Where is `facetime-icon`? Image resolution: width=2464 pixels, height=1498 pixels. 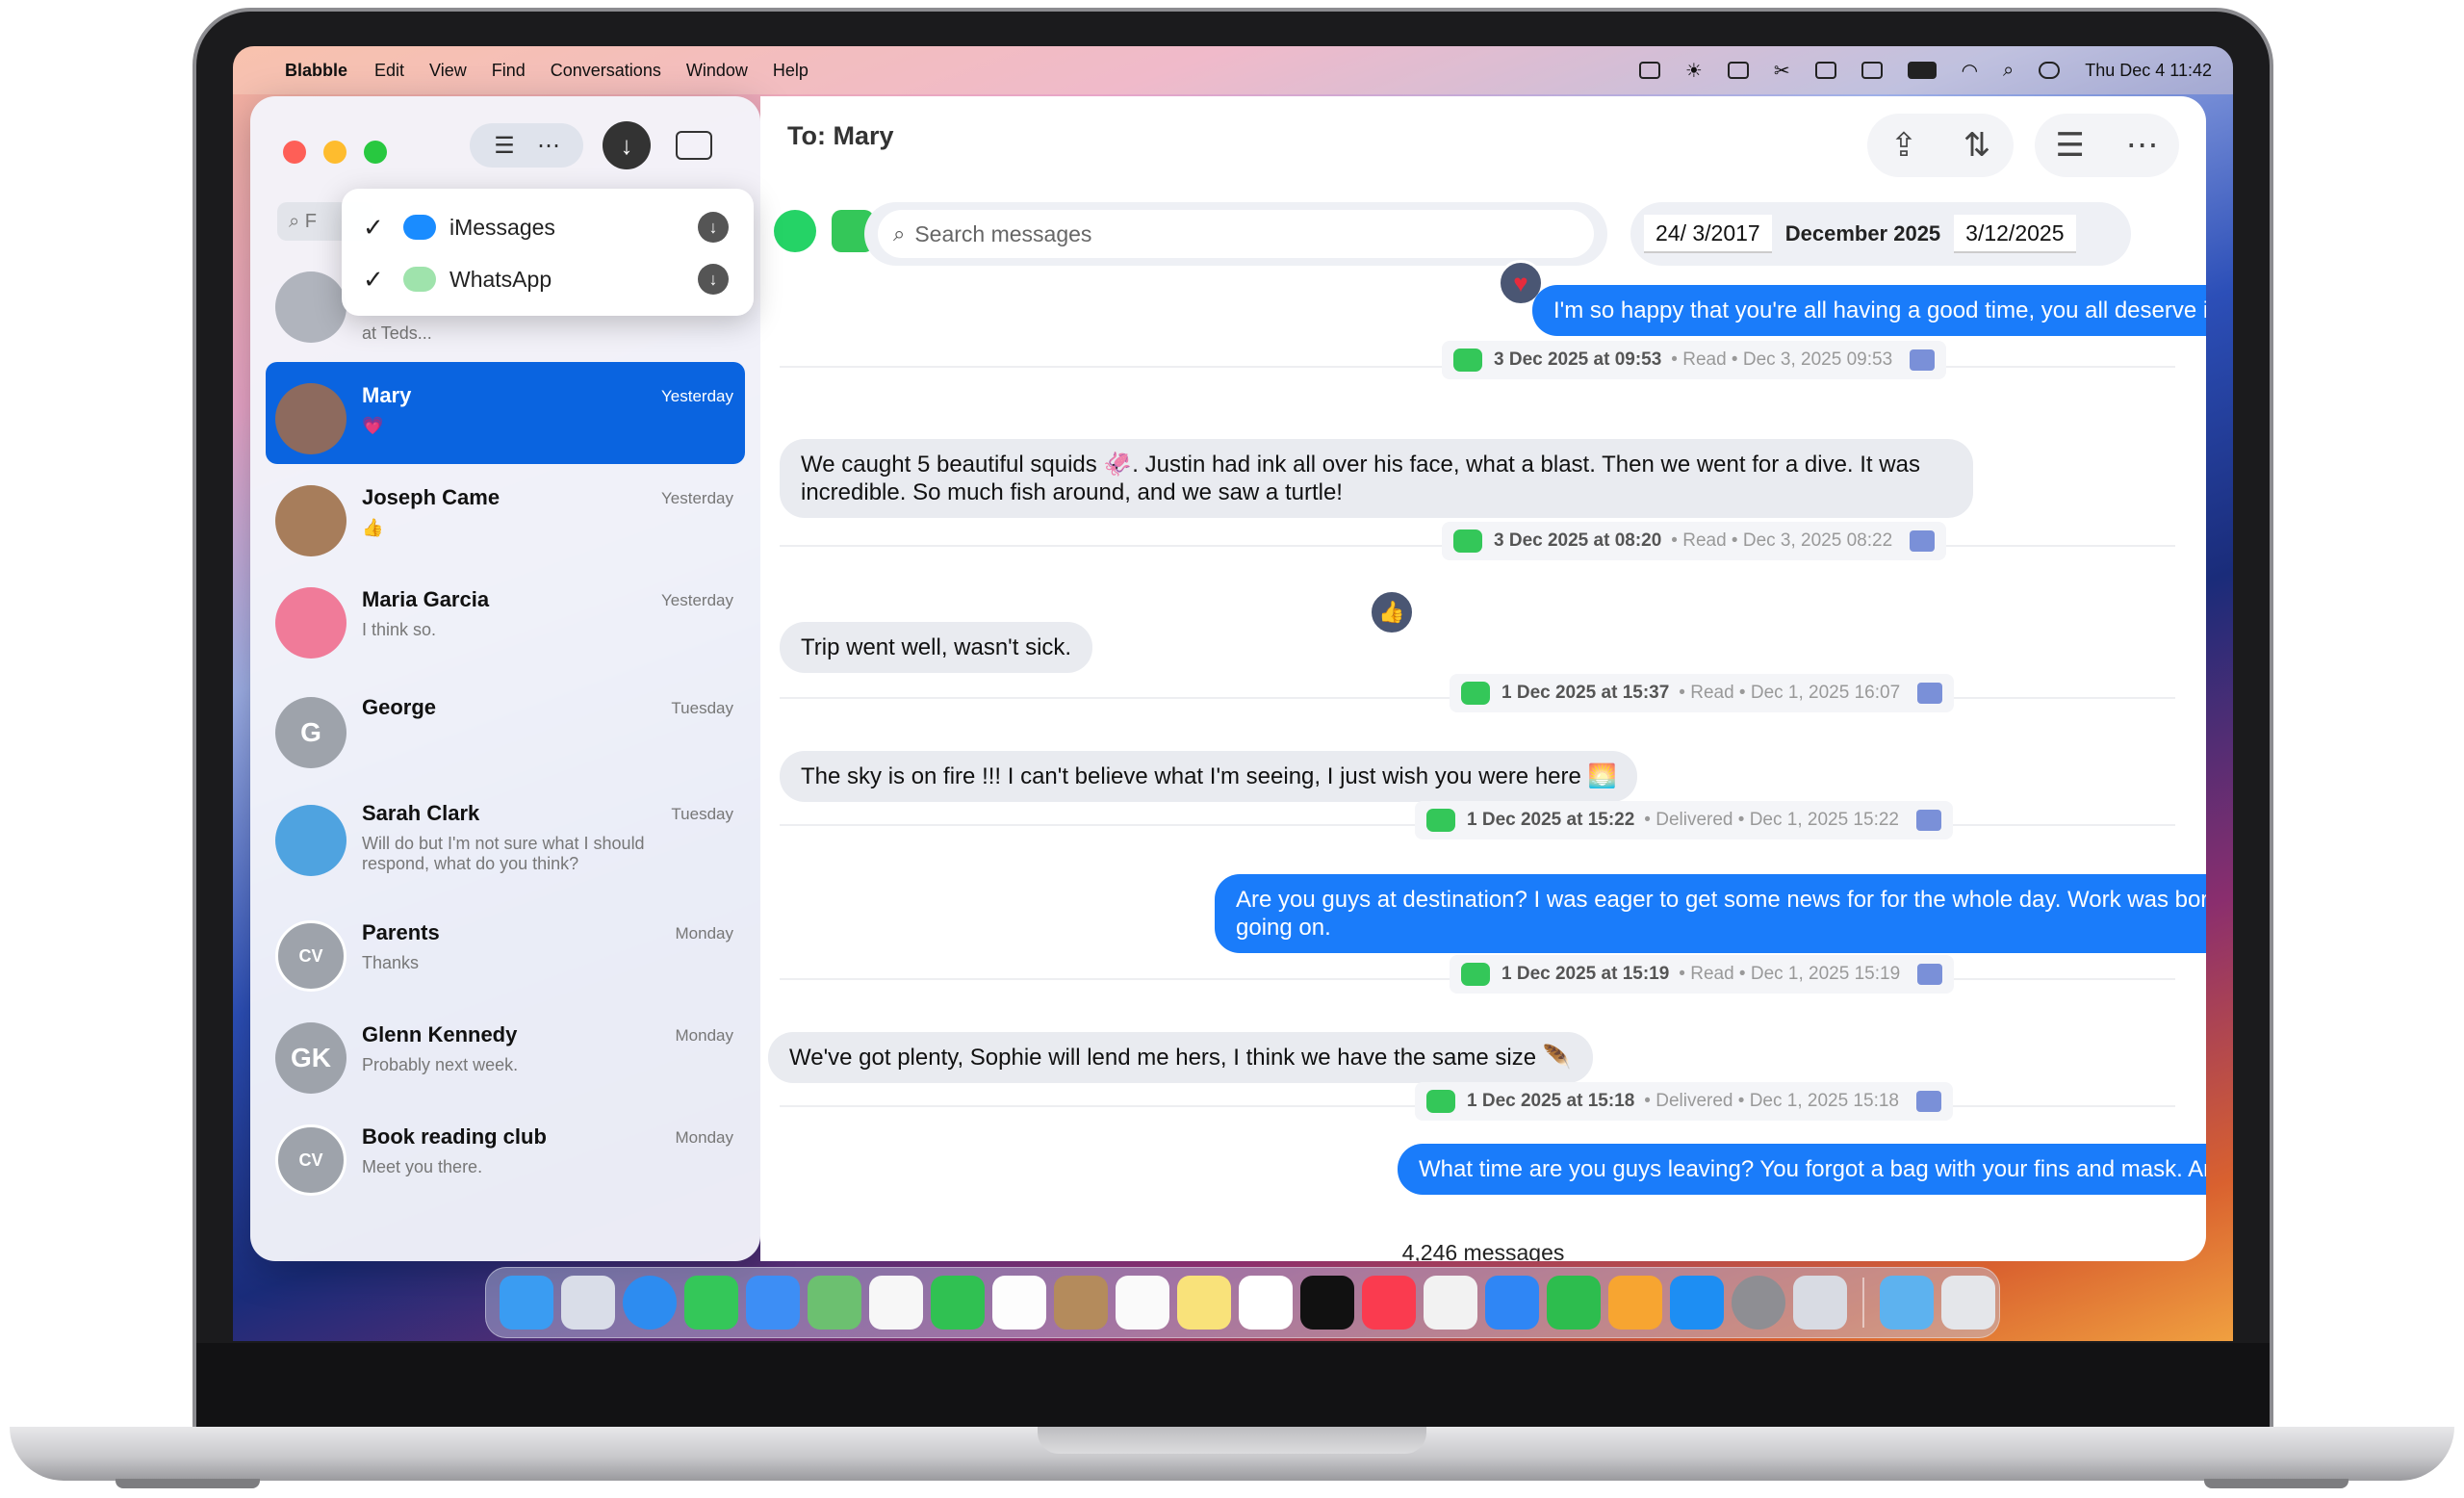 facetime-icon is located at coordinates (958, 1303).